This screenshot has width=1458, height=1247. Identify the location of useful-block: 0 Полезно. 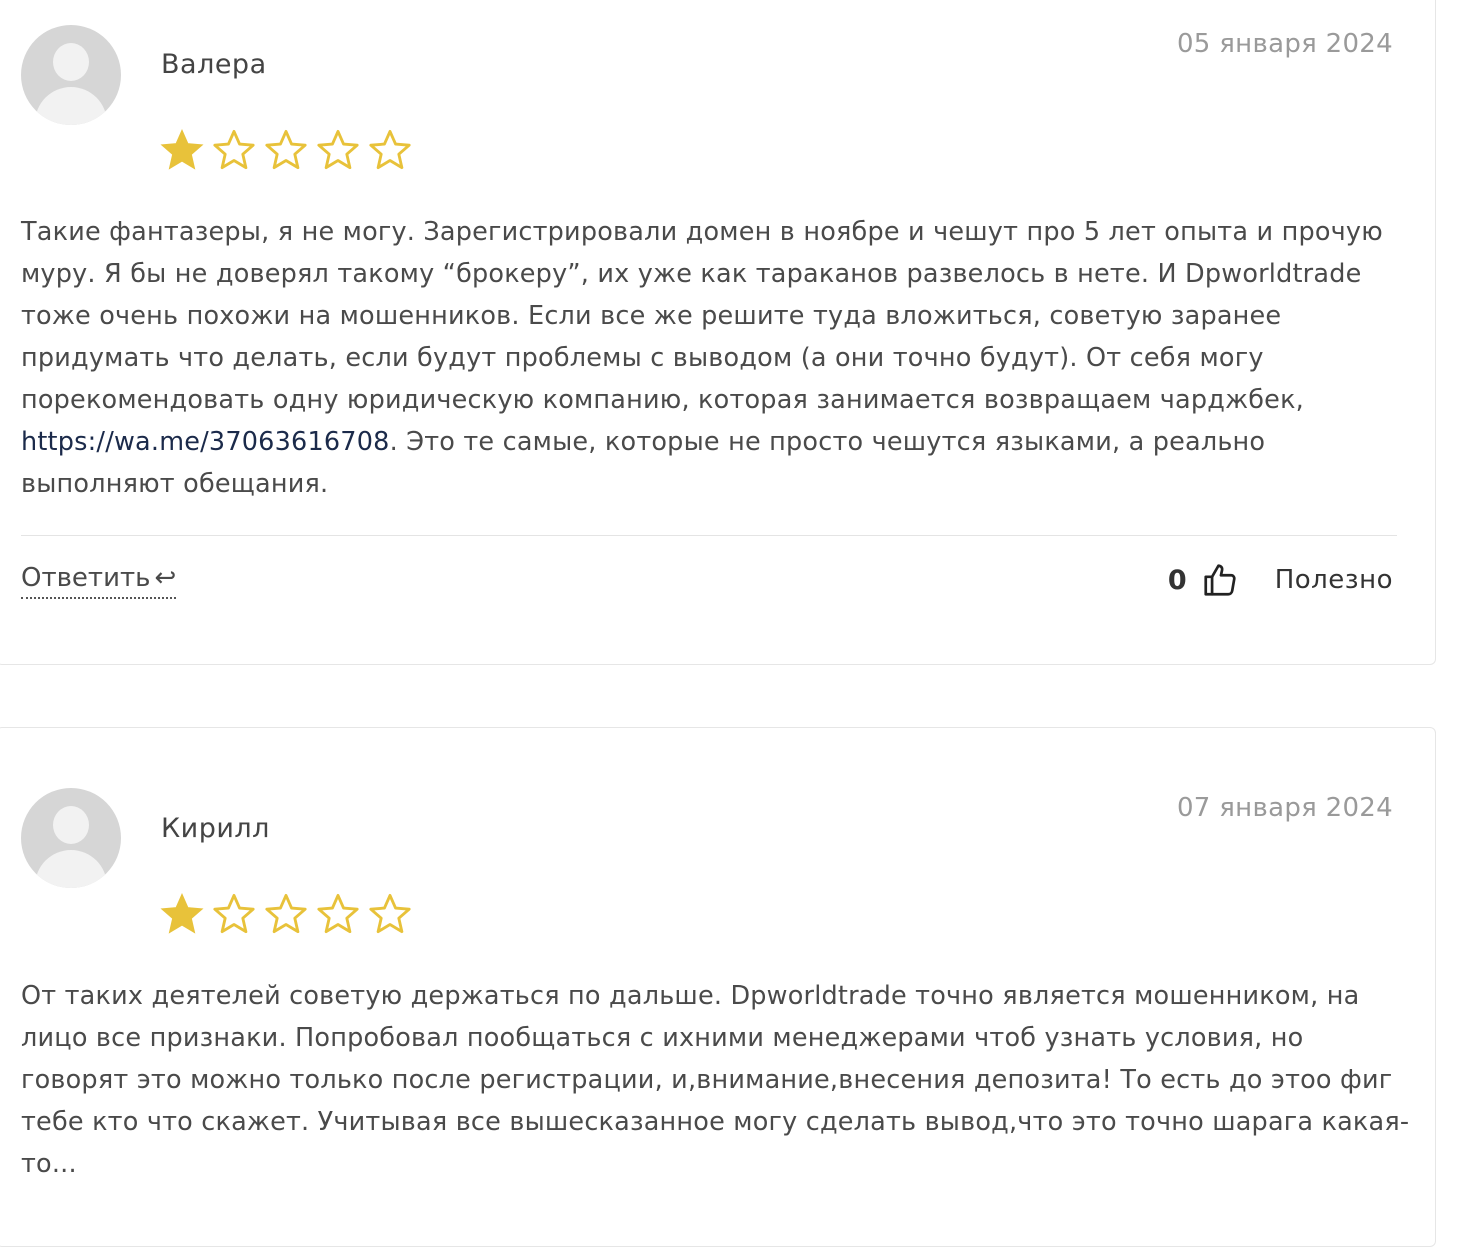
(1280, 580).